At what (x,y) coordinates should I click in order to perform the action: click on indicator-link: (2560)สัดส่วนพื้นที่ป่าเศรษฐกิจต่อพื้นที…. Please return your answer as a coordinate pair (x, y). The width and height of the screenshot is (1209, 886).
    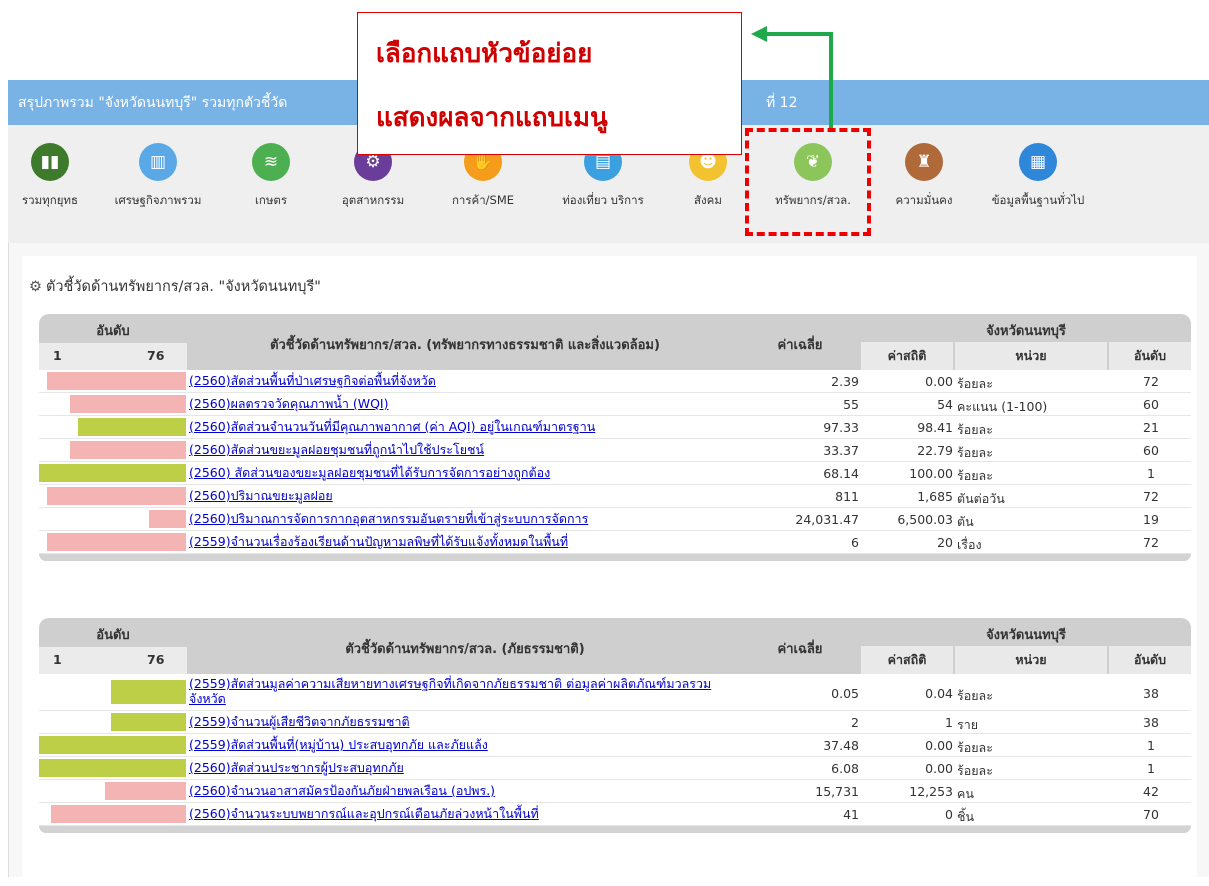
    Looking at the image, I should click on (465, 380).